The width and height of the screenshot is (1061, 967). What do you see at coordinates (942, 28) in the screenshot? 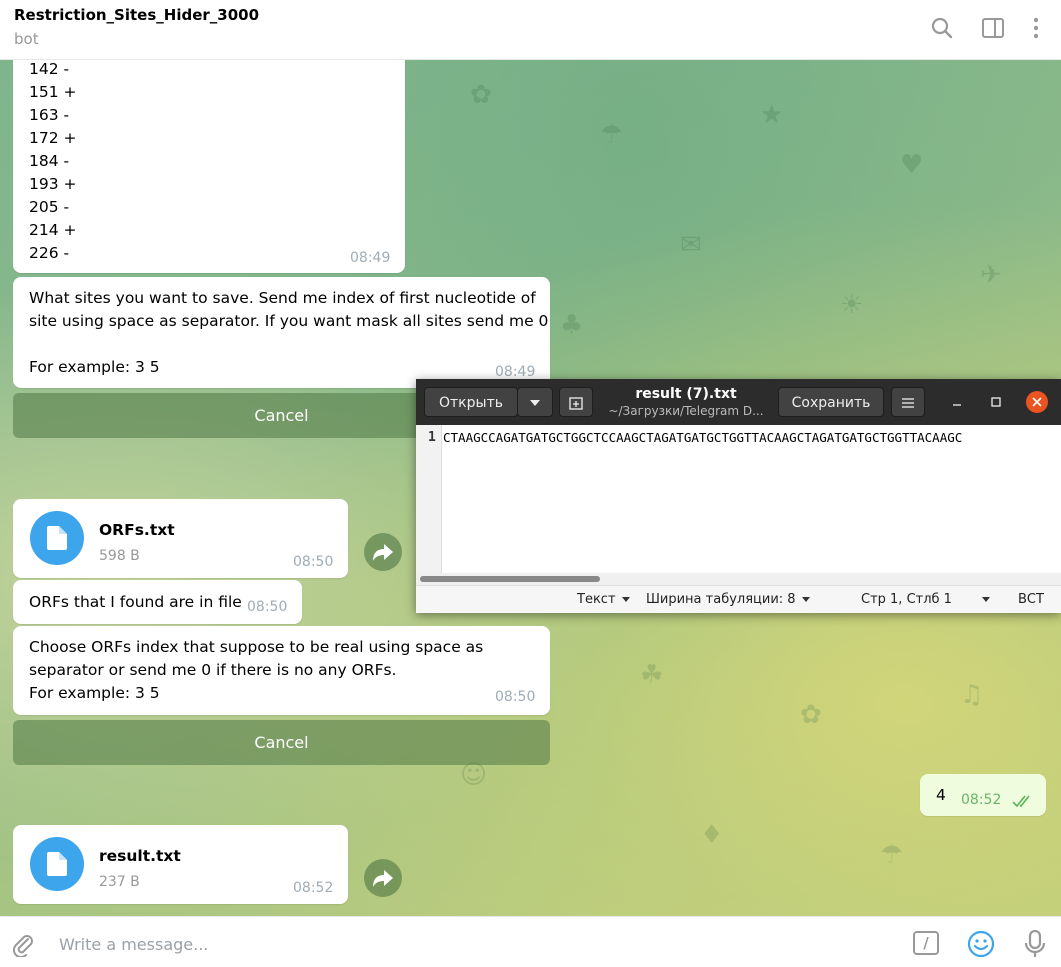
I see `search-icon` at bounding box center [942, 28].